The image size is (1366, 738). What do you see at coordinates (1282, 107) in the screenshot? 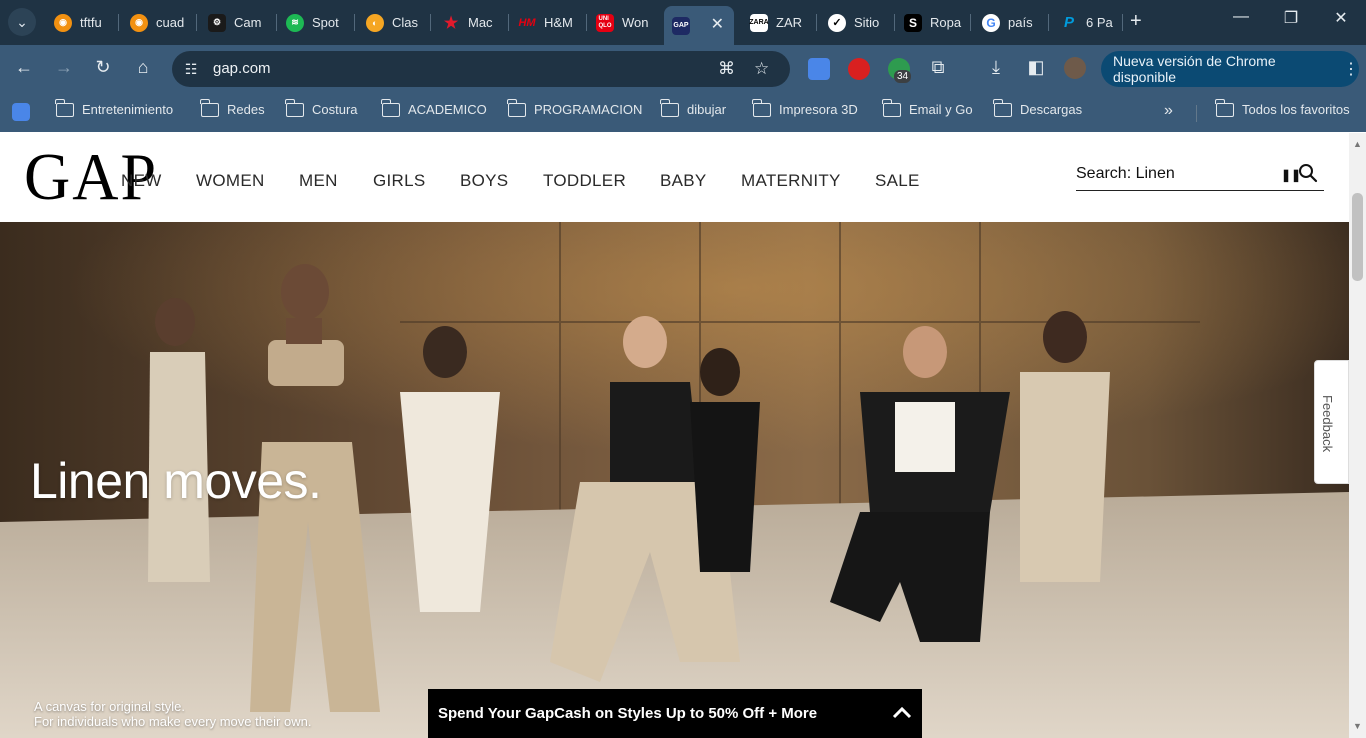
I see `all-bookmarks: Todos los favoritos` at bounding box center [1282, 107].